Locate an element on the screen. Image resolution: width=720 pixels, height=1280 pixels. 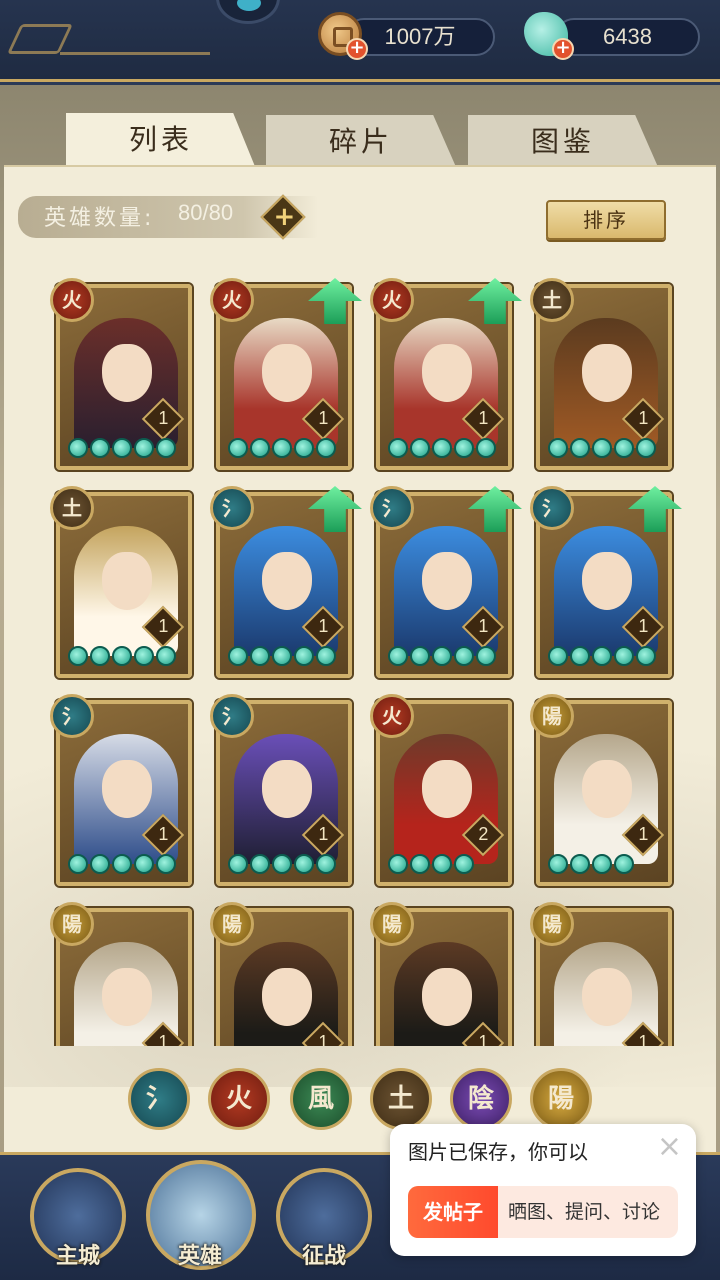
gems-display: 6438 is located at coordinates (627, 37).